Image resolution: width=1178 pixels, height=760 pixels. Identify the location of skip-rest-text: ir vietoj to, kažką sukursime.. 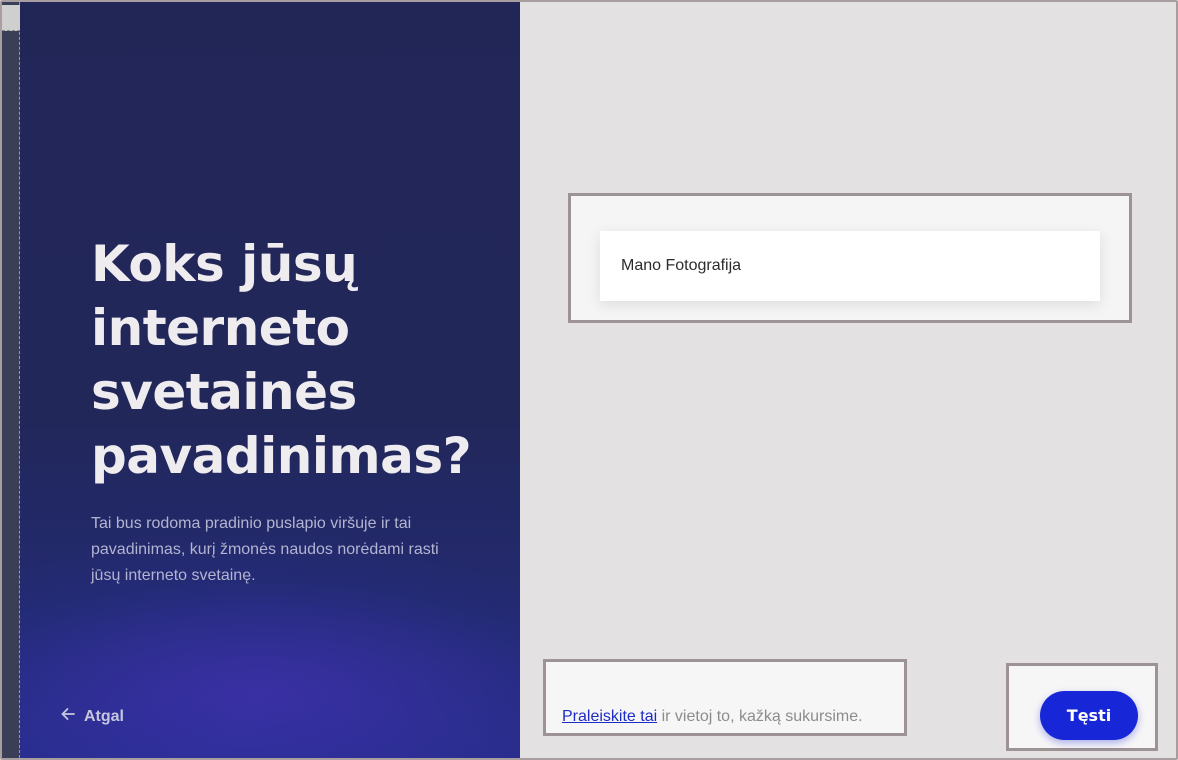
(760, 716).